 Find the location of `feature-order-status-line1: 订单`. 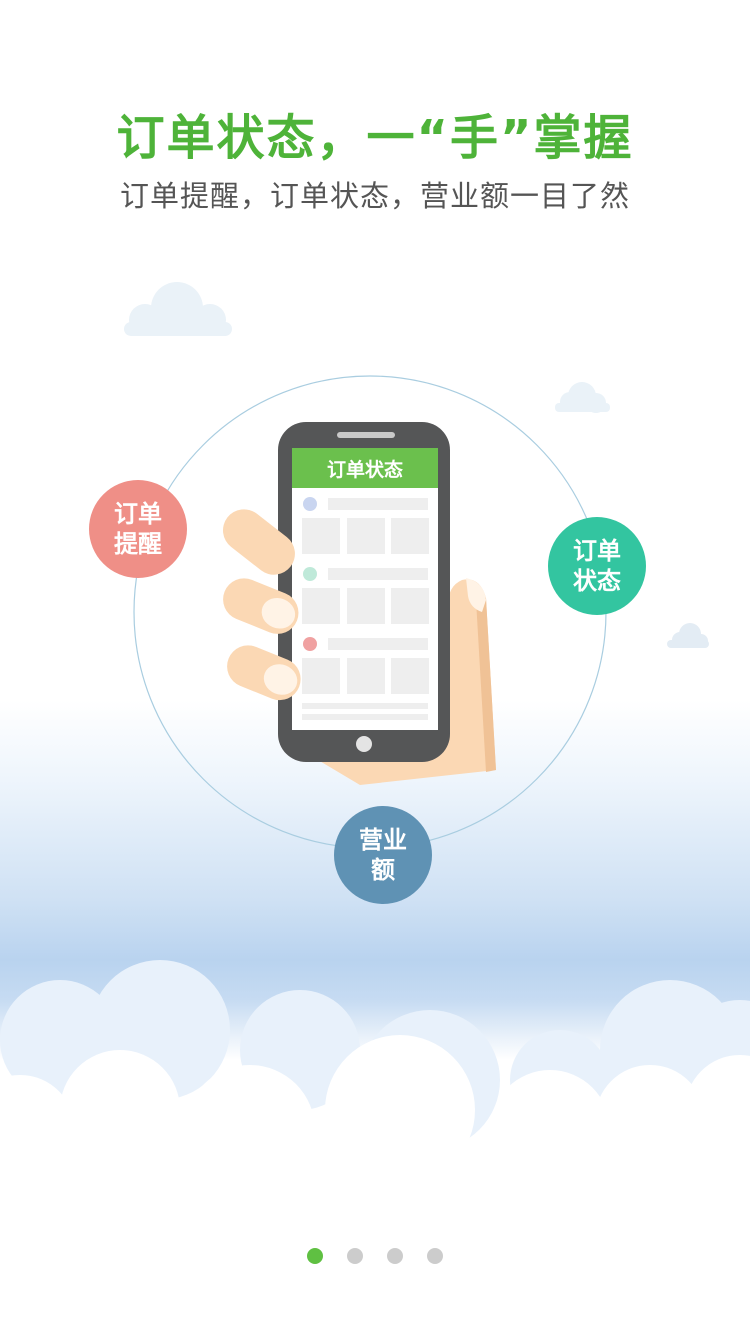

feature-order-status-line1: 订单 is located at coordinates (597, 551).